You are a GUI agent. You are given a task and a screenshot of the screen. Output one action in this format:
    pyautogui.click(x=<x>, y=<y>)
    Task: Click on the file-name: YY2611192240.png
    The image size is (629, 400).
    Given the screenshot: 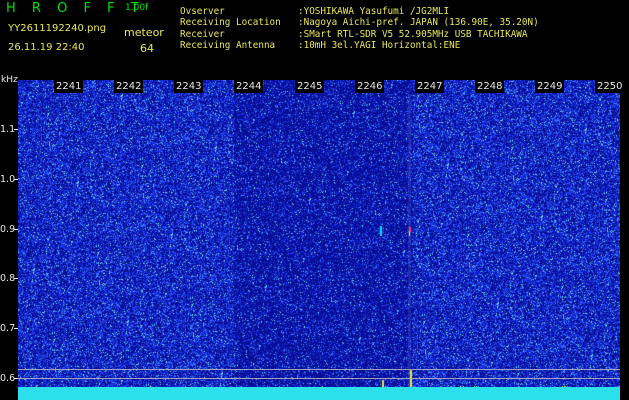 What is the action you would take?
    pyautogui.click(x=57, y=28)
    